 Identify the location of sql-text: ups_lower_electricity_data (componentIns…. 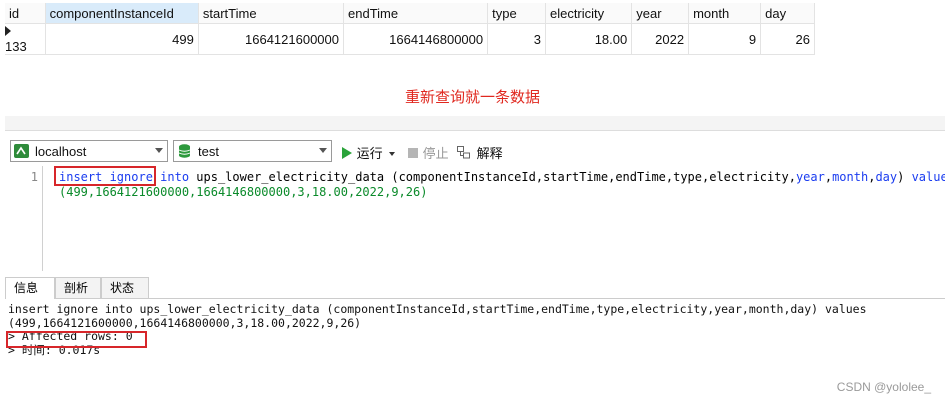
(492, 177).